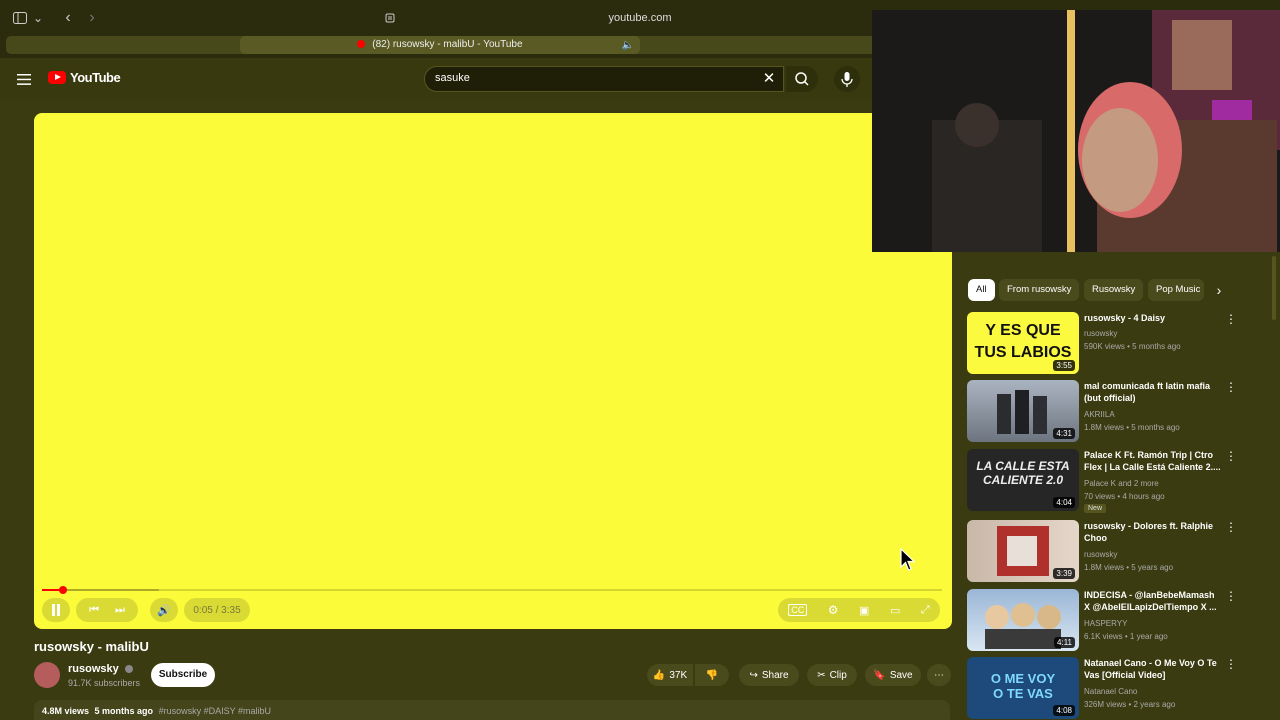  What do you see at coordinates (231, 610) in the screenshot?
I see `duration-time: 3:35` at bounding box center [231, 610].